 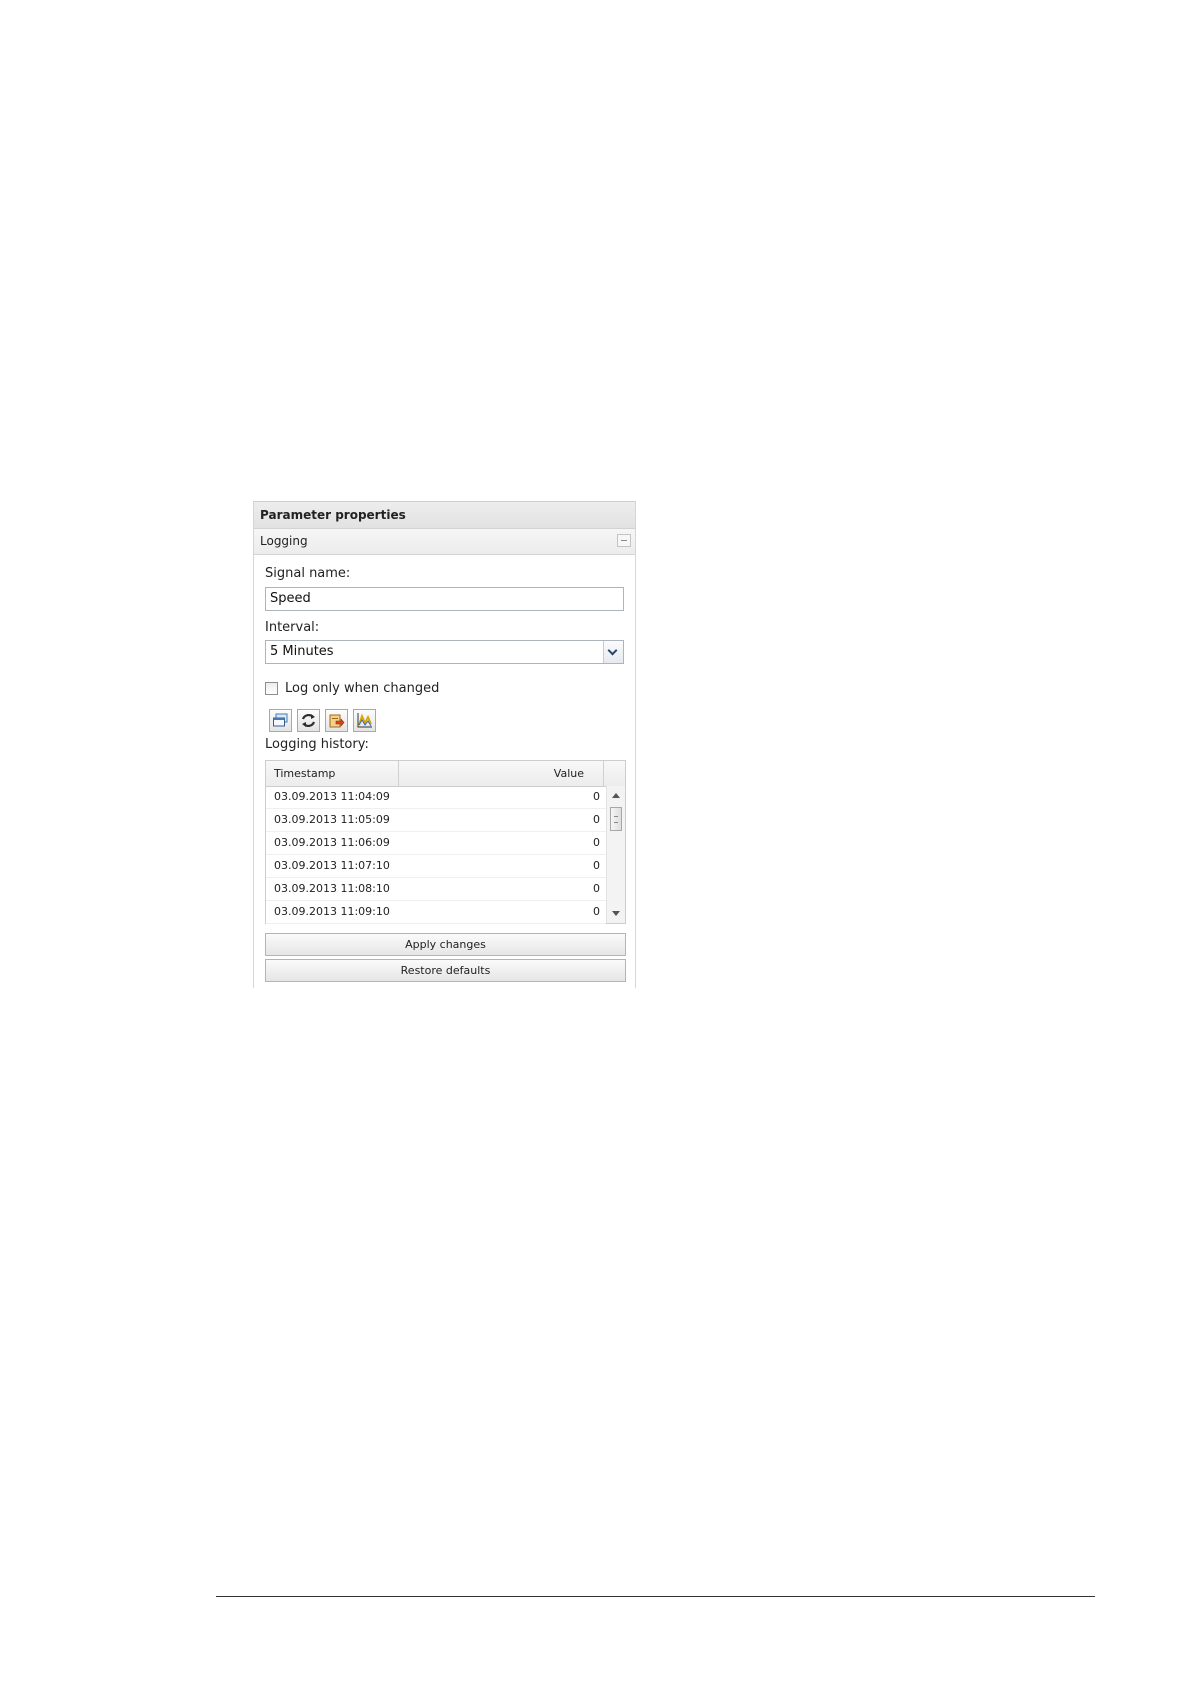 What do you see at coordinates (436, 820) in the screenshot?
I see `table-row: 03.09.2013 11:05:09 0` at bounding box center [436, 820].